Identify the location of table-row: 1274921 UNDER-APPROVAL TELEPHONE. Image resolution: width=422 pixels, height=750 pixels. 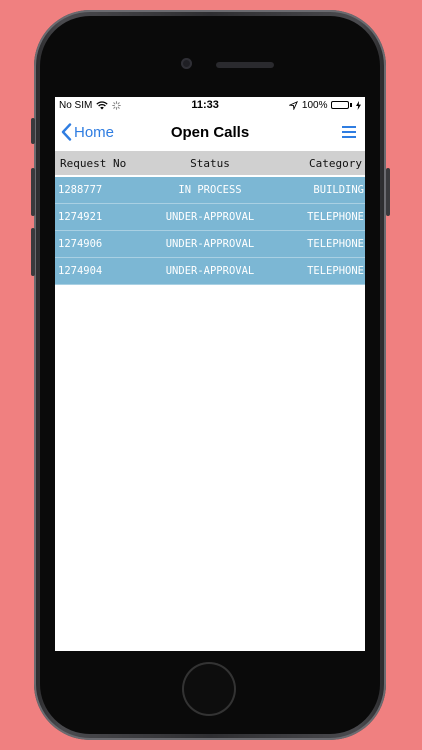
(210, 217).